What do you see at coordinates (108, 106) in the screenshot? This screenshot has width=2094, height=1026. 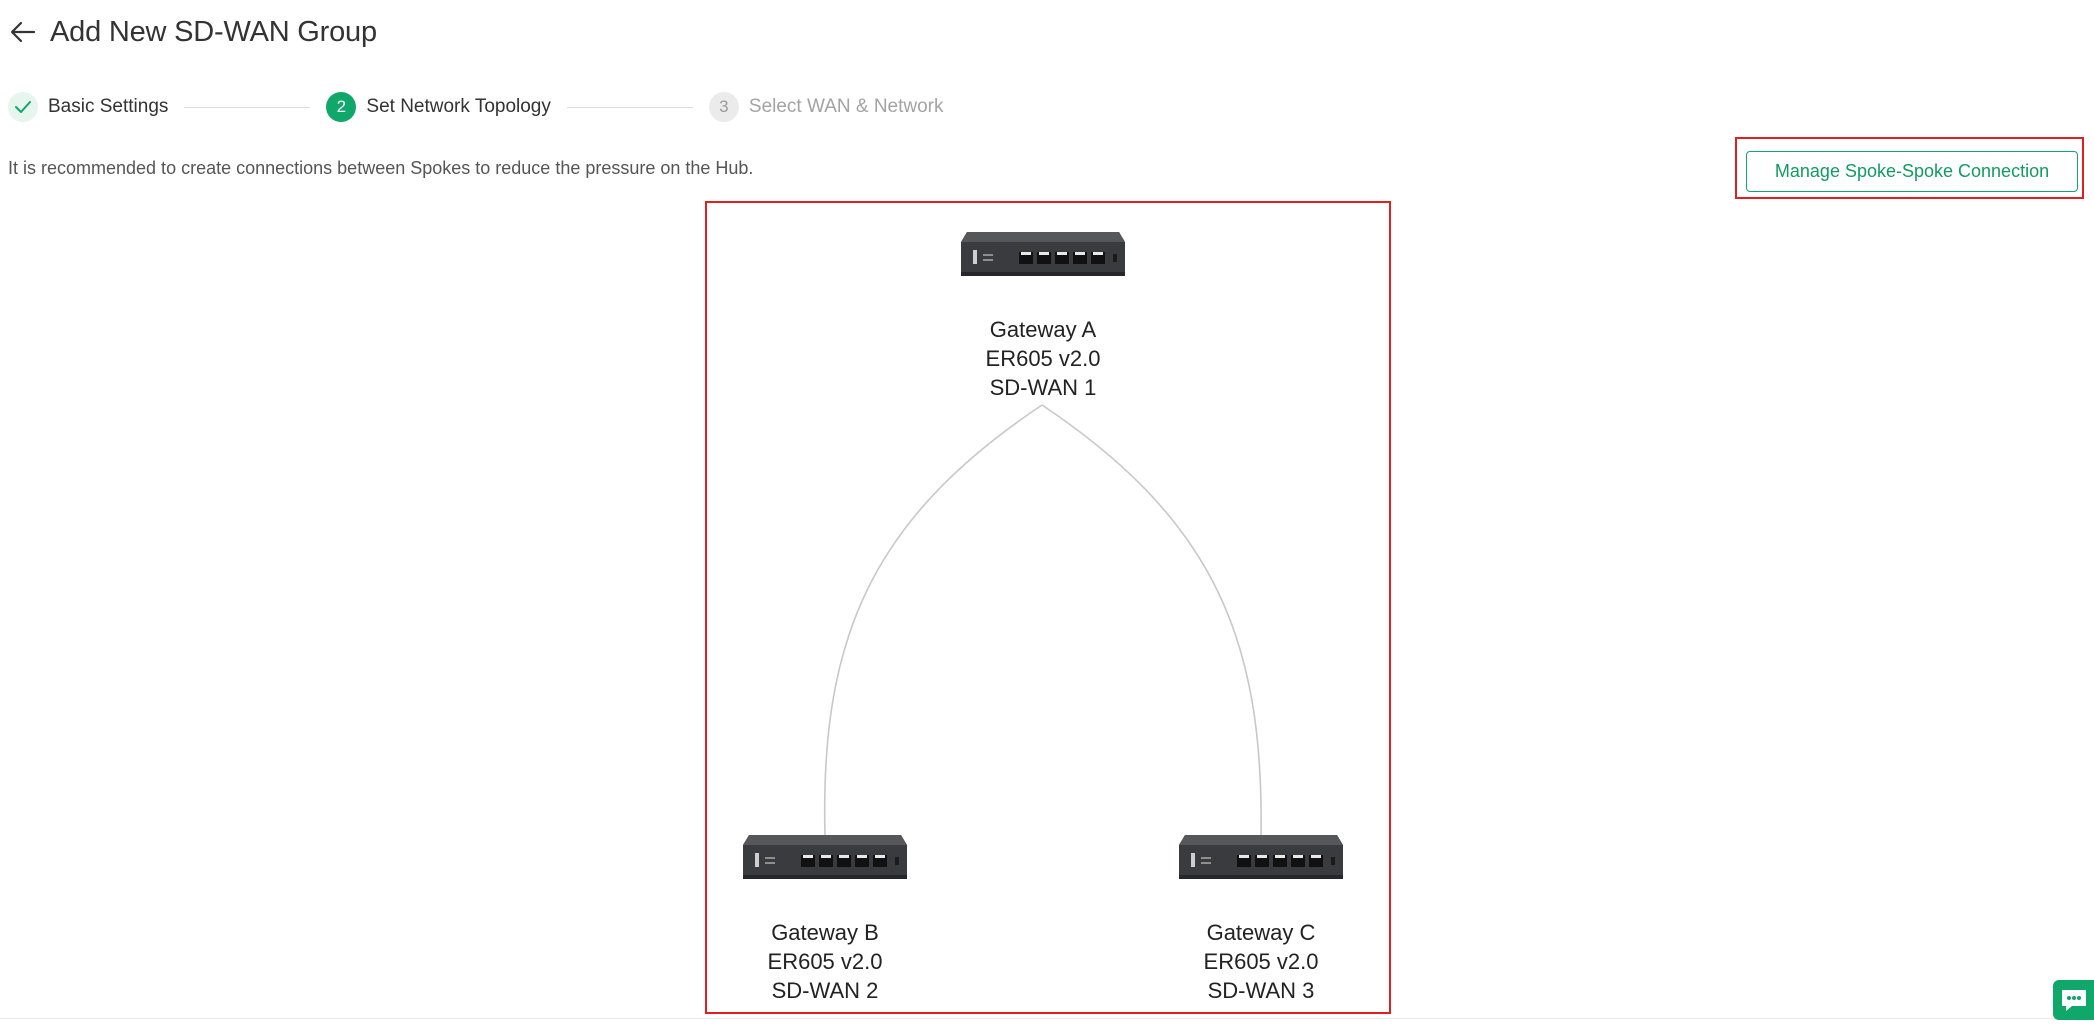 I see `step-label: Basic Settings` at bounding box center [108, 106].